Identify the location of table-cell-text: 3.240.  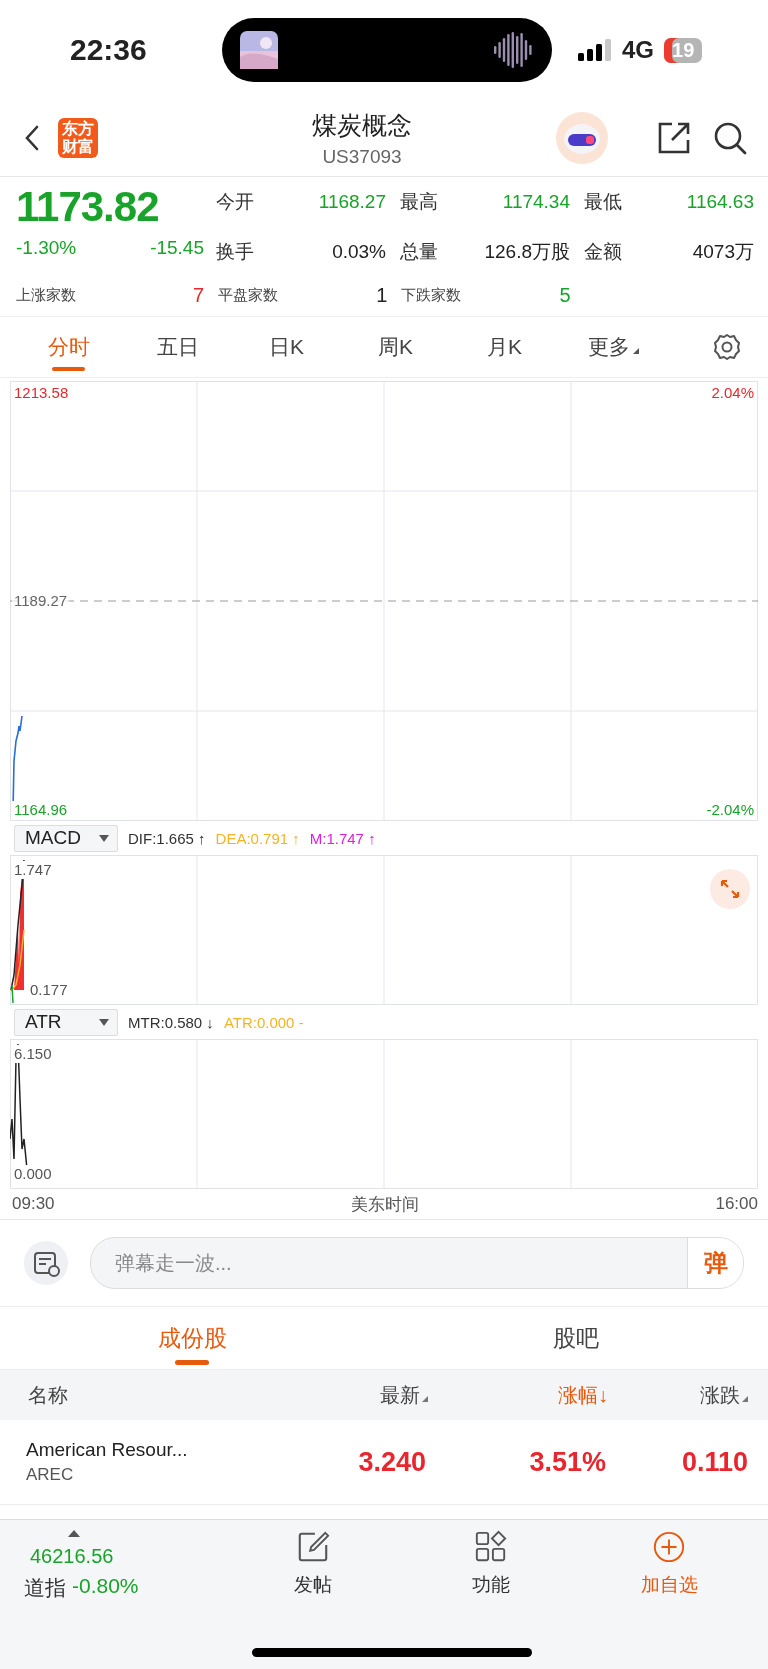
(391, 1462).